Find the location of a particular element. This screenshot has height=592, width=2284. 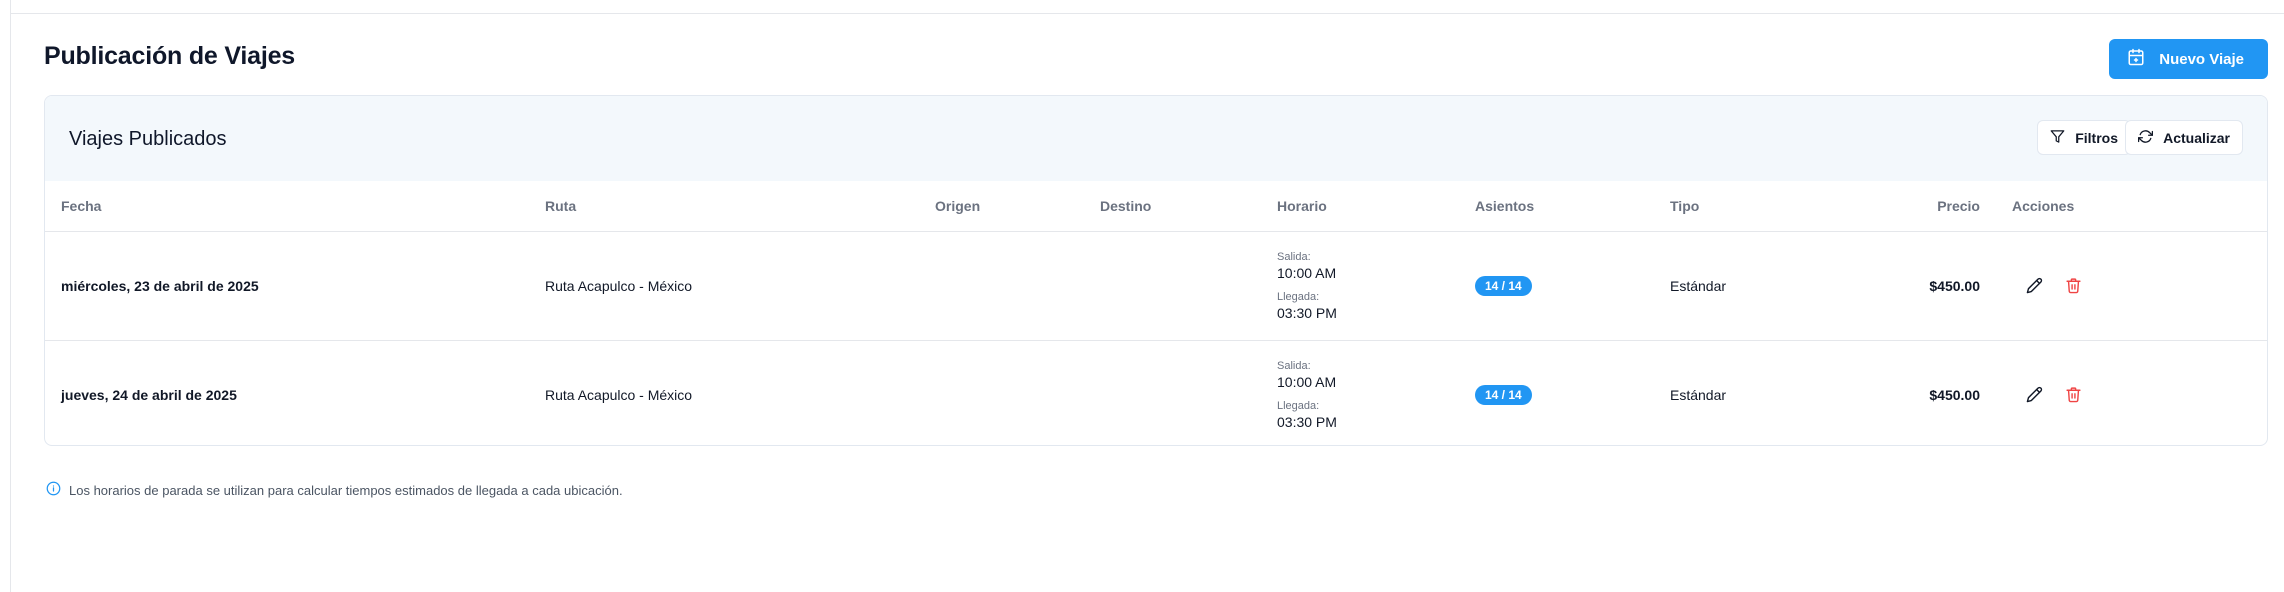

page-title: Publicación de Viajes is located at coordinates (170, 56).